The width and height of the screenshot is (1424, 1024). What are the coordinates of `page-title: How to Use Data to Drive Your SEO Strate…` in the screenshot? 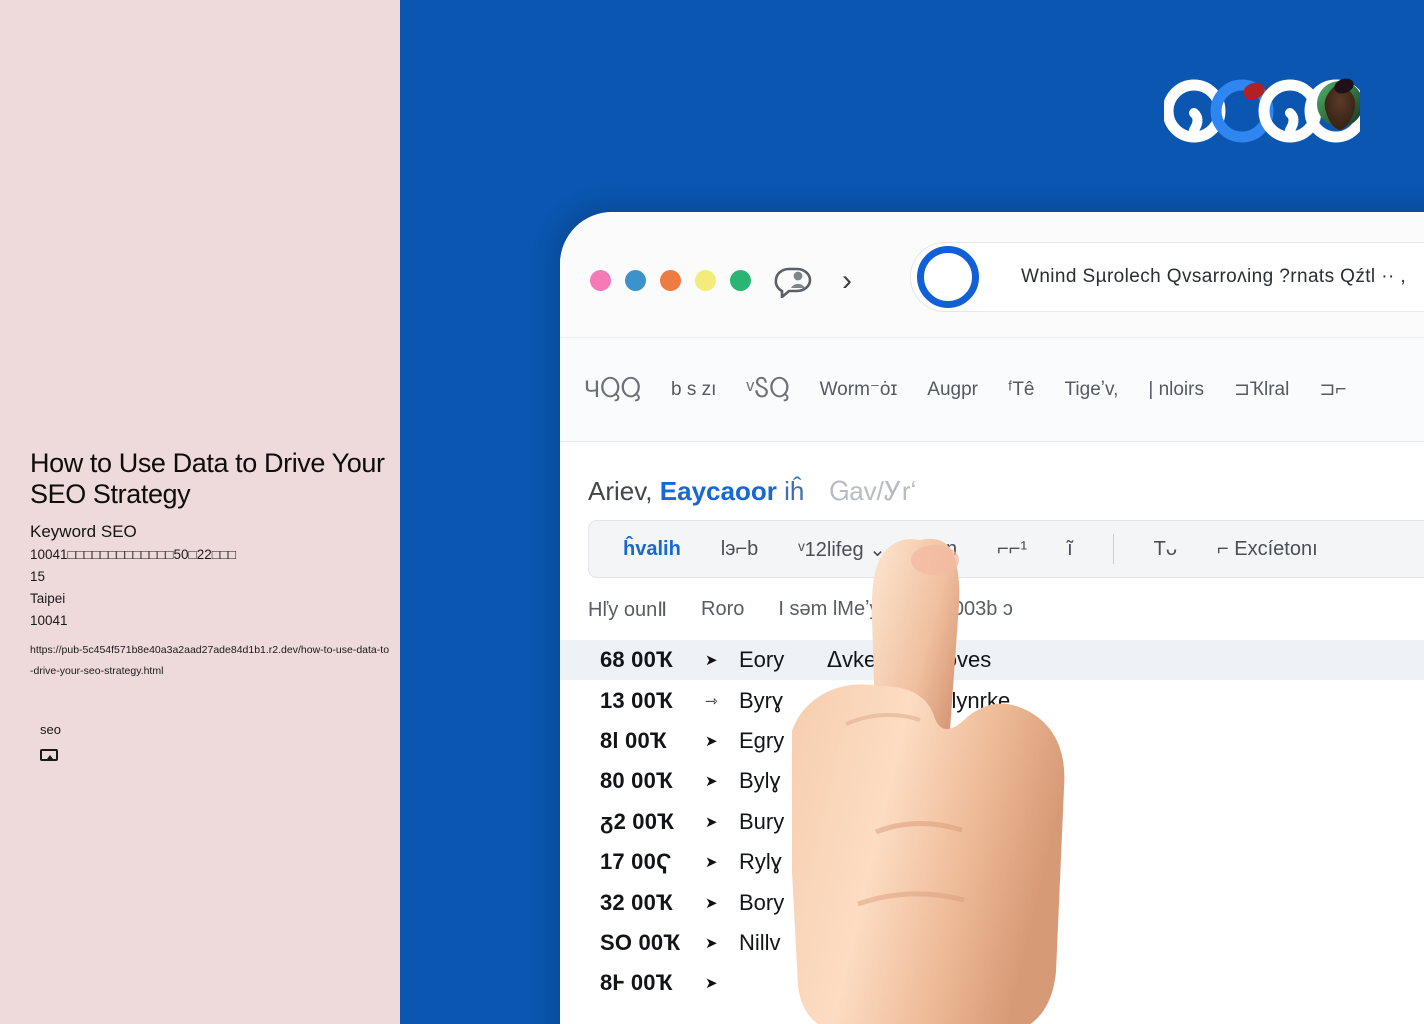 It's located at (207, 478).